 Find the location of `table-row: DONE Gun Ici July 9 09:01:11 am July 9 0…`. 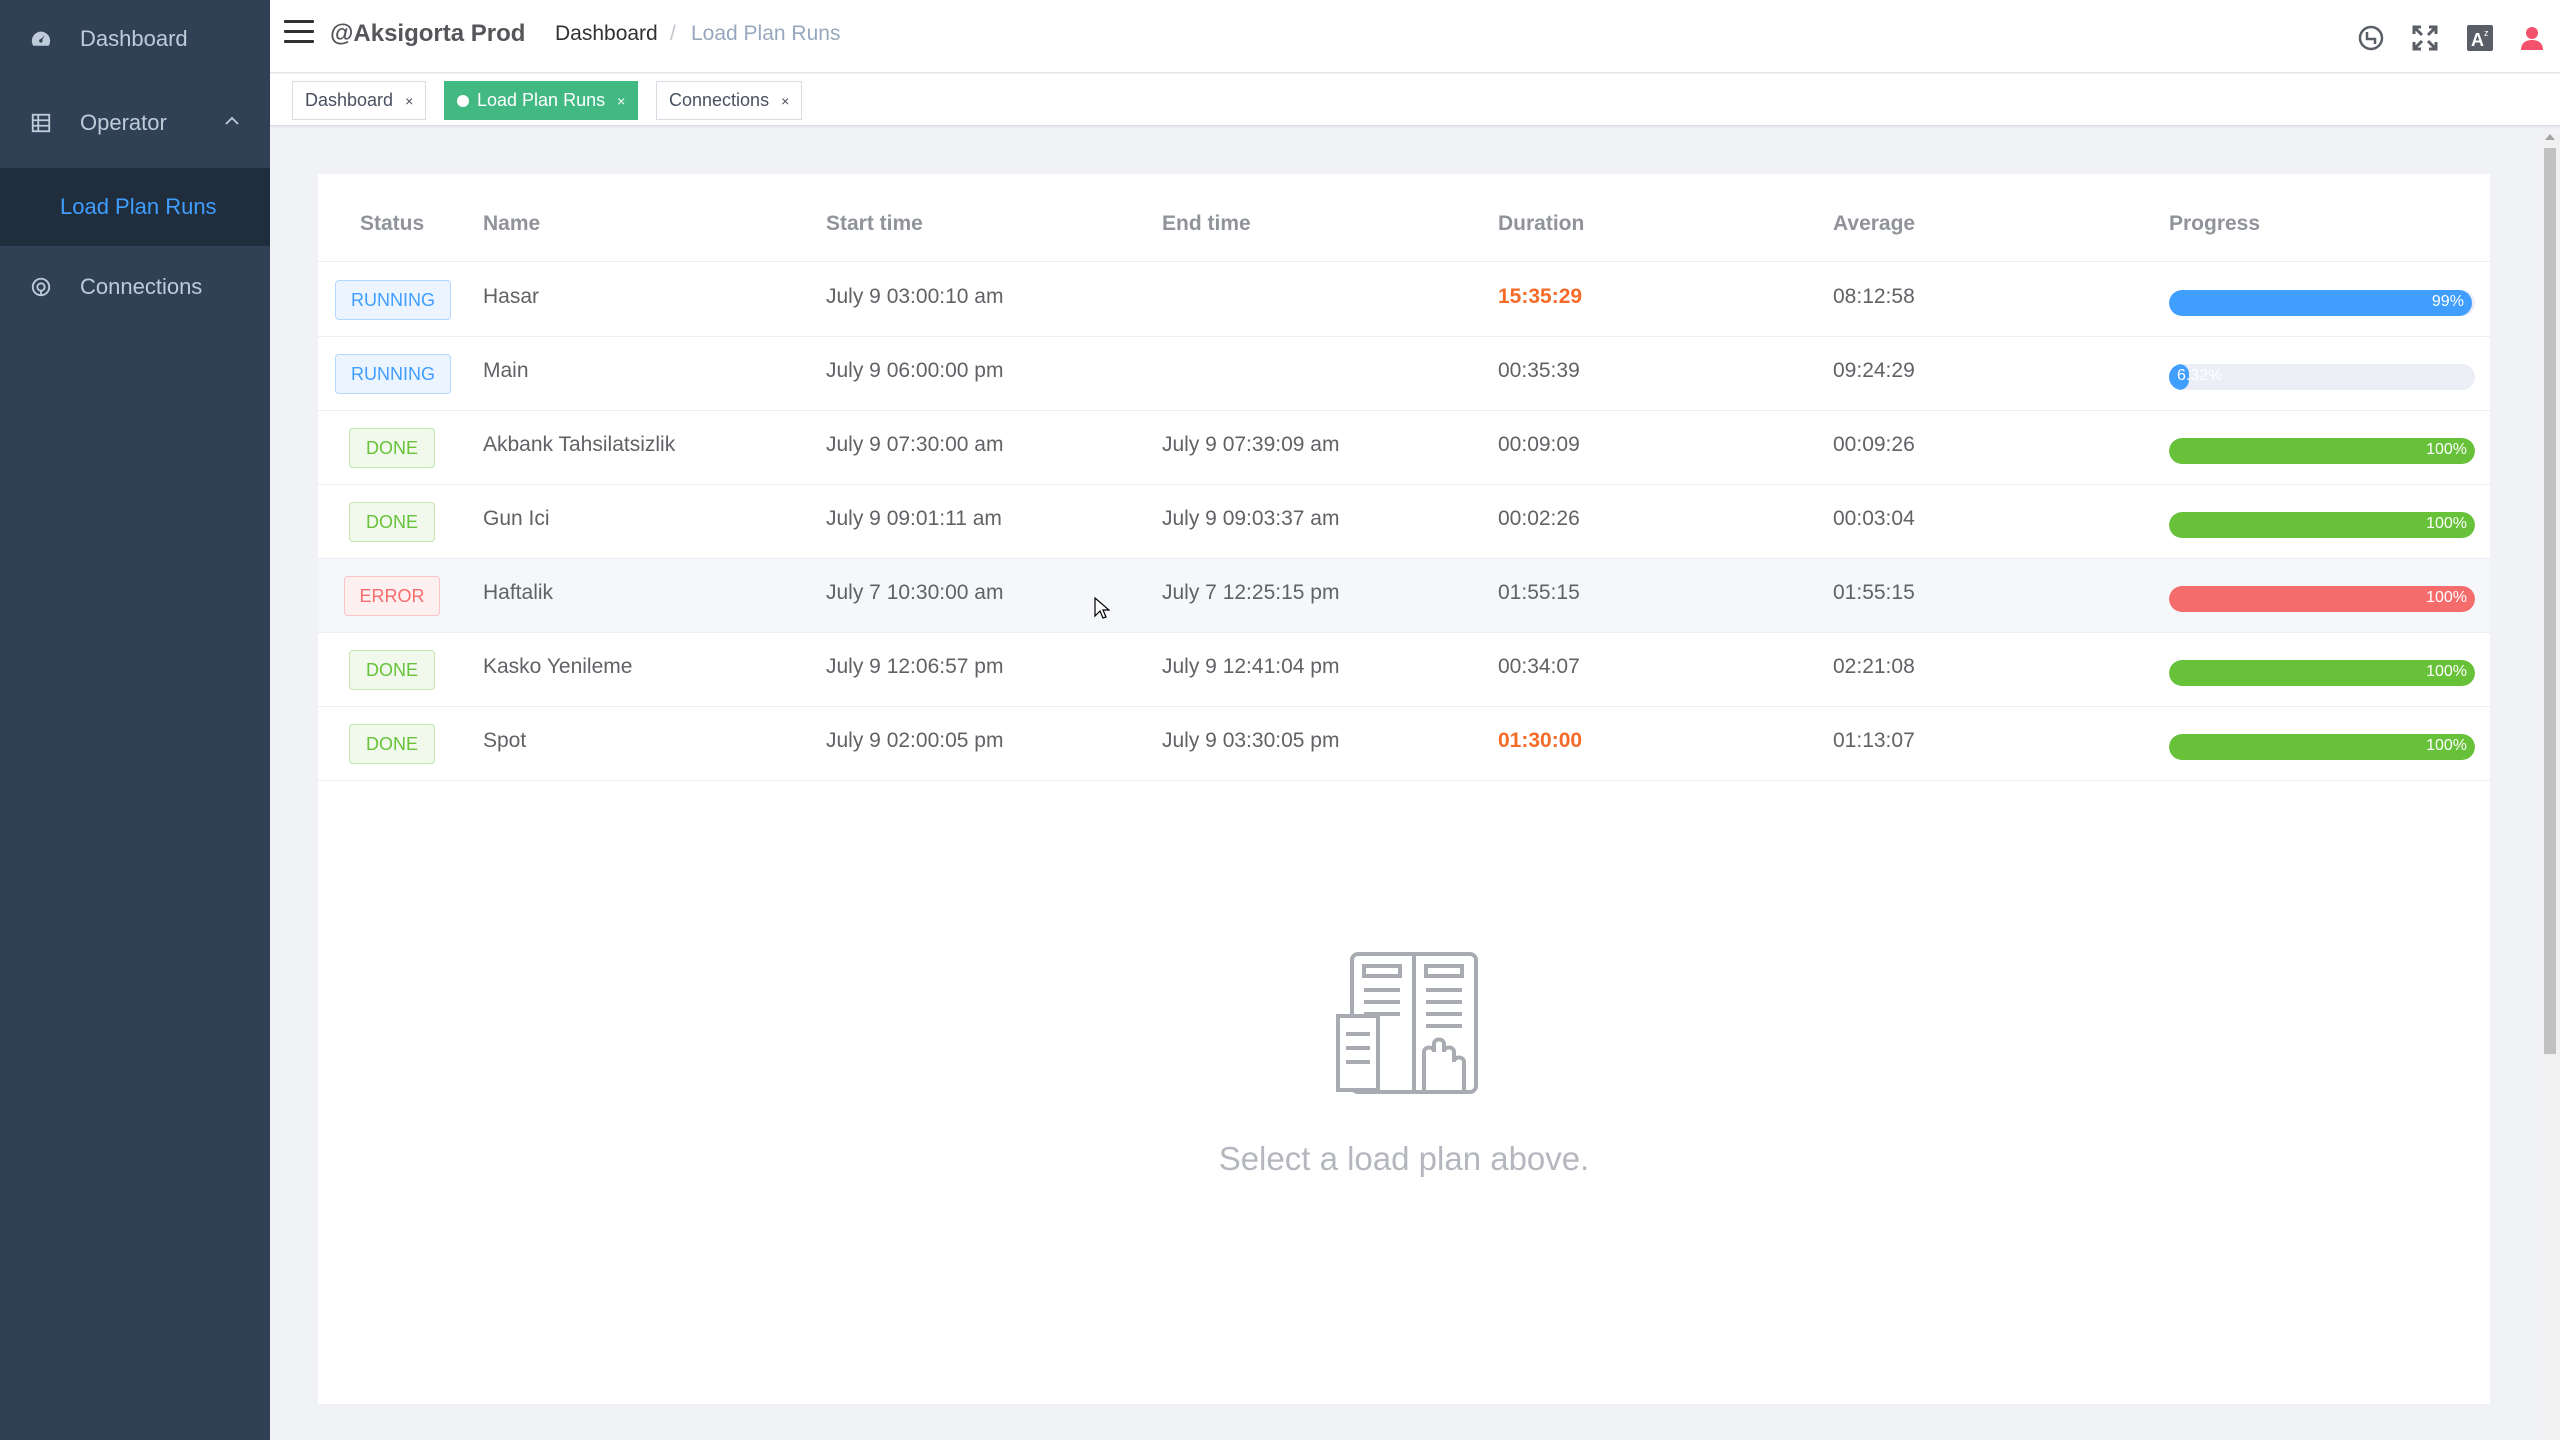

table-row: DONE Gun Ici July 9 09:01:11 am July 9 0… is located at coordinates (1404, 522).